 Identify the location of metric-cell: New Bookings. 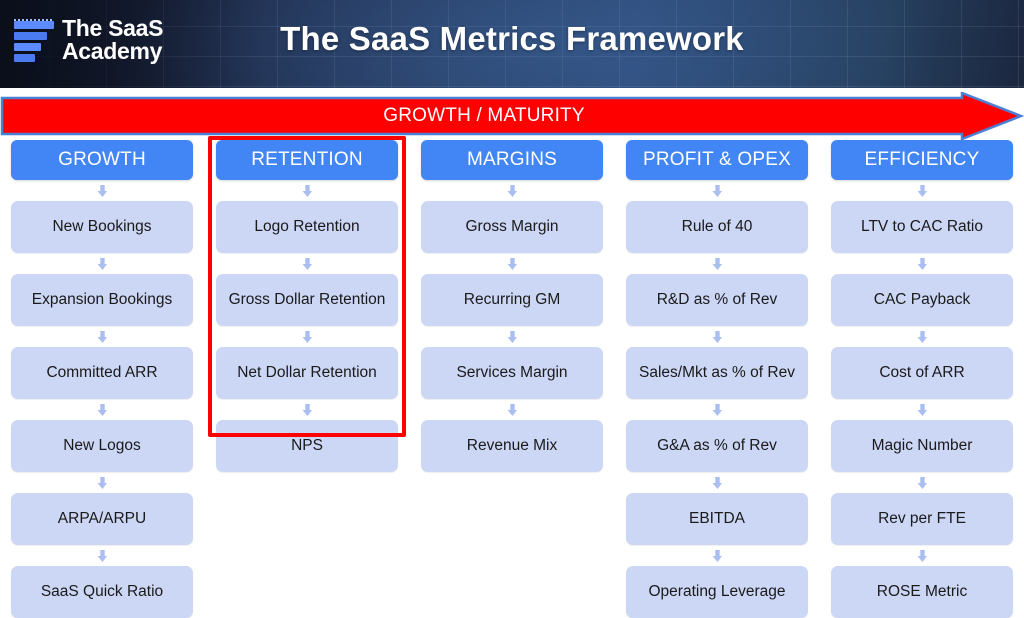
(102, 227).